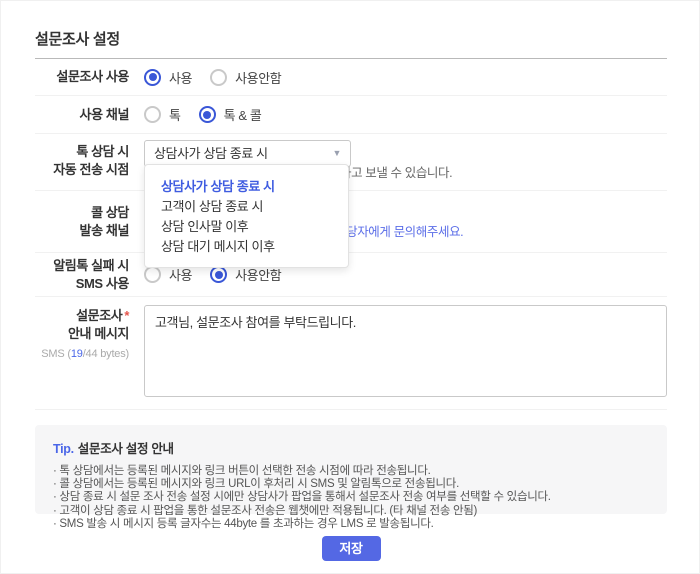 The image size is (700, 574). Describe the element at coordinates (351, 30) in the screenshot. I see `page-header: 설문조사 설정` at that location.